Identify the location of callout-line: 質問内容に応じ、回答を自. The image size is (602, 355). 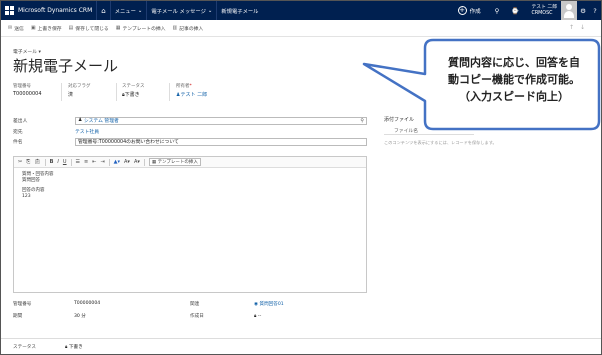
(514, 62).